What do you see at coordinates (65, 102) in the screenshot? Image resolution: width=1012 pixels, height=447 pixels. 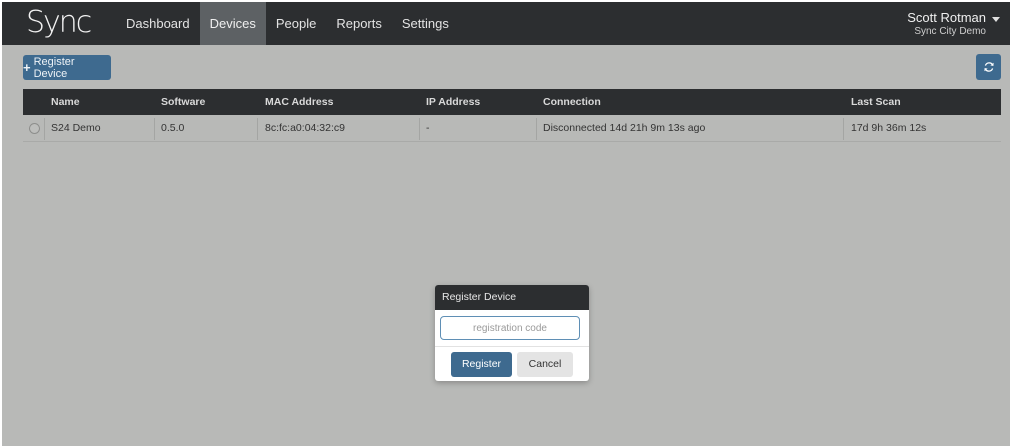 I see `header-name: Name` at bounding box center [65, 102].